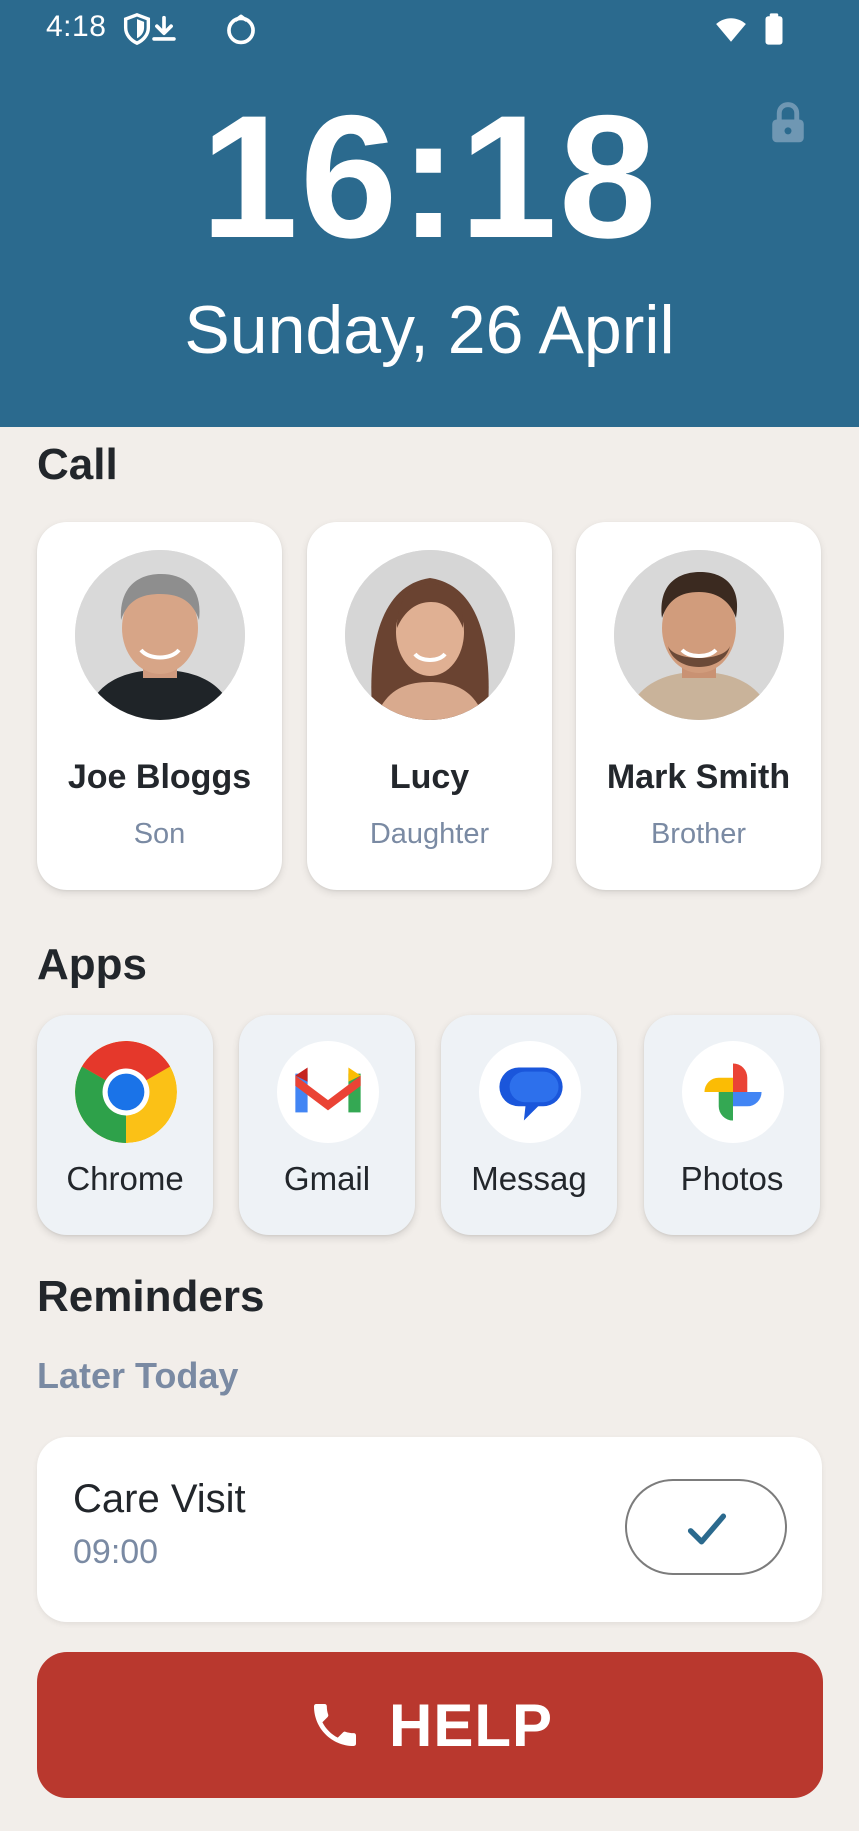 Image resolution: width=859 pixels, height=1831 pixels. I want to click on clock-time: 16:18, so click(429, 177).